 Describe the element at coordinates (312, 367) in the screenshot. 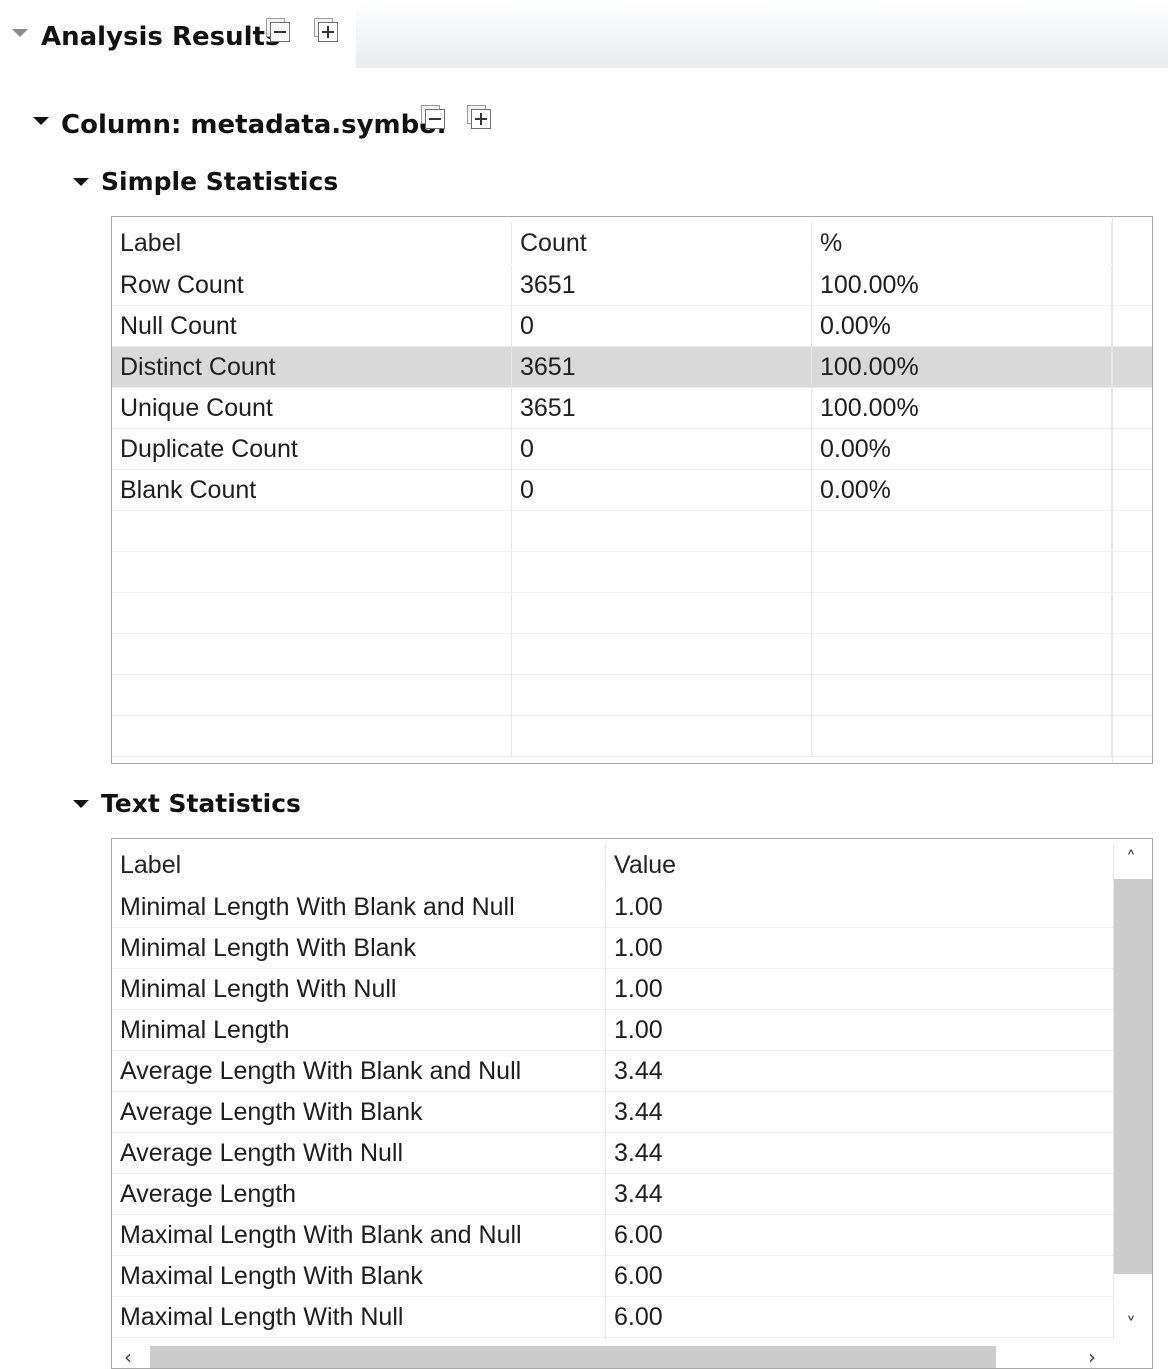

I see `table-cell: Distinct Count` at that location.